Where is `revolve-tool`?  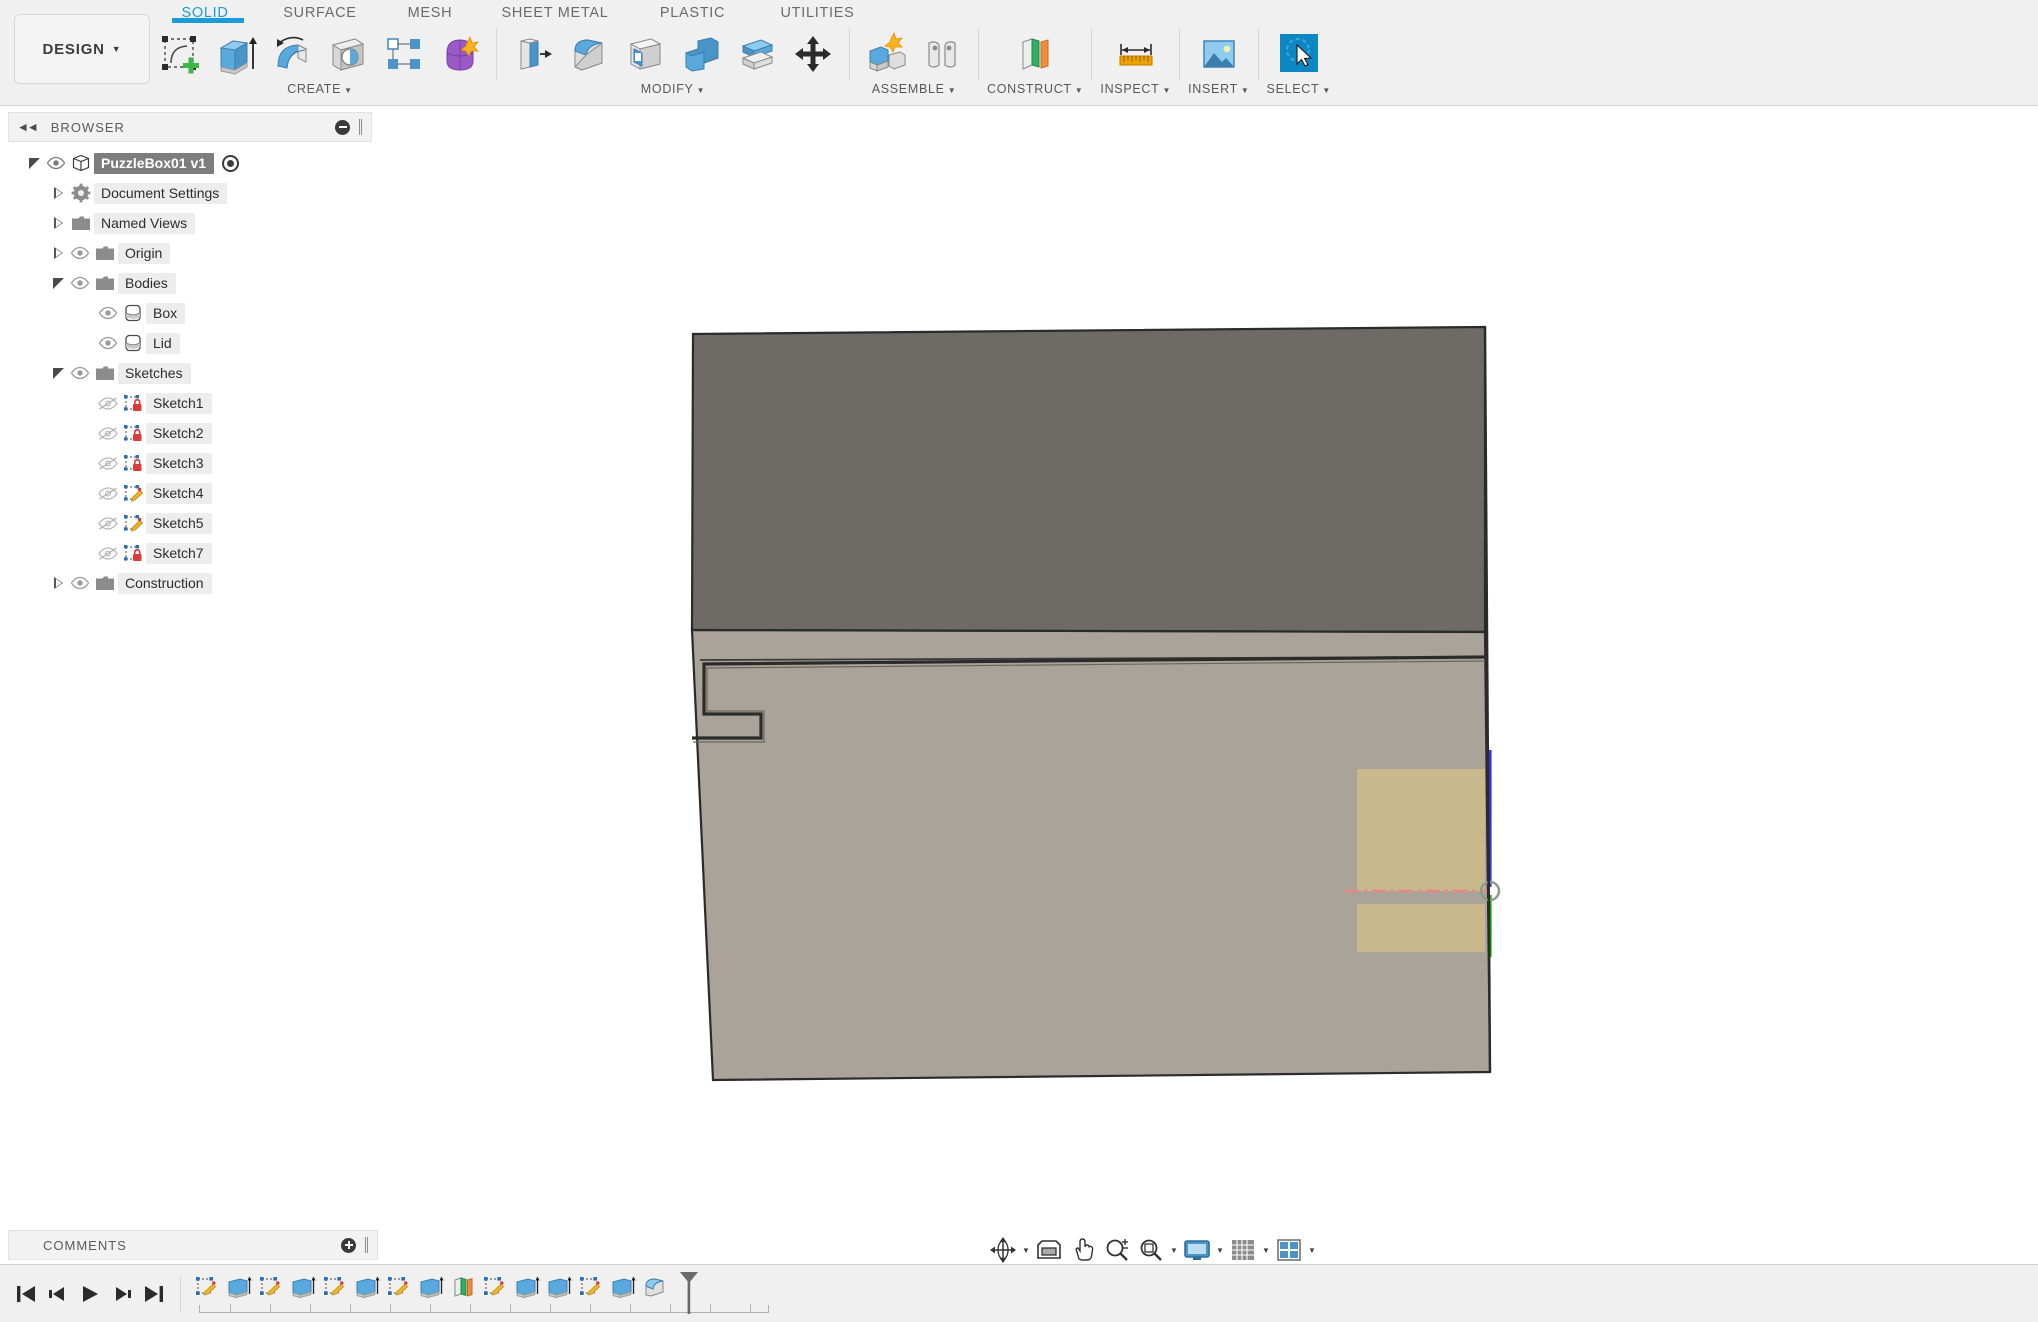 revolve-tool is located at coordinates (292, 54).